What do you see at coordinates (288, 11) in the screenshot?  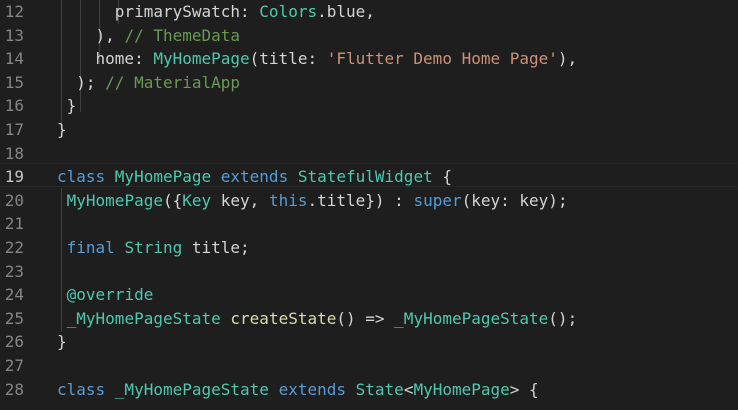 I see `code-token: Colors` at bounding box center [288, 11].